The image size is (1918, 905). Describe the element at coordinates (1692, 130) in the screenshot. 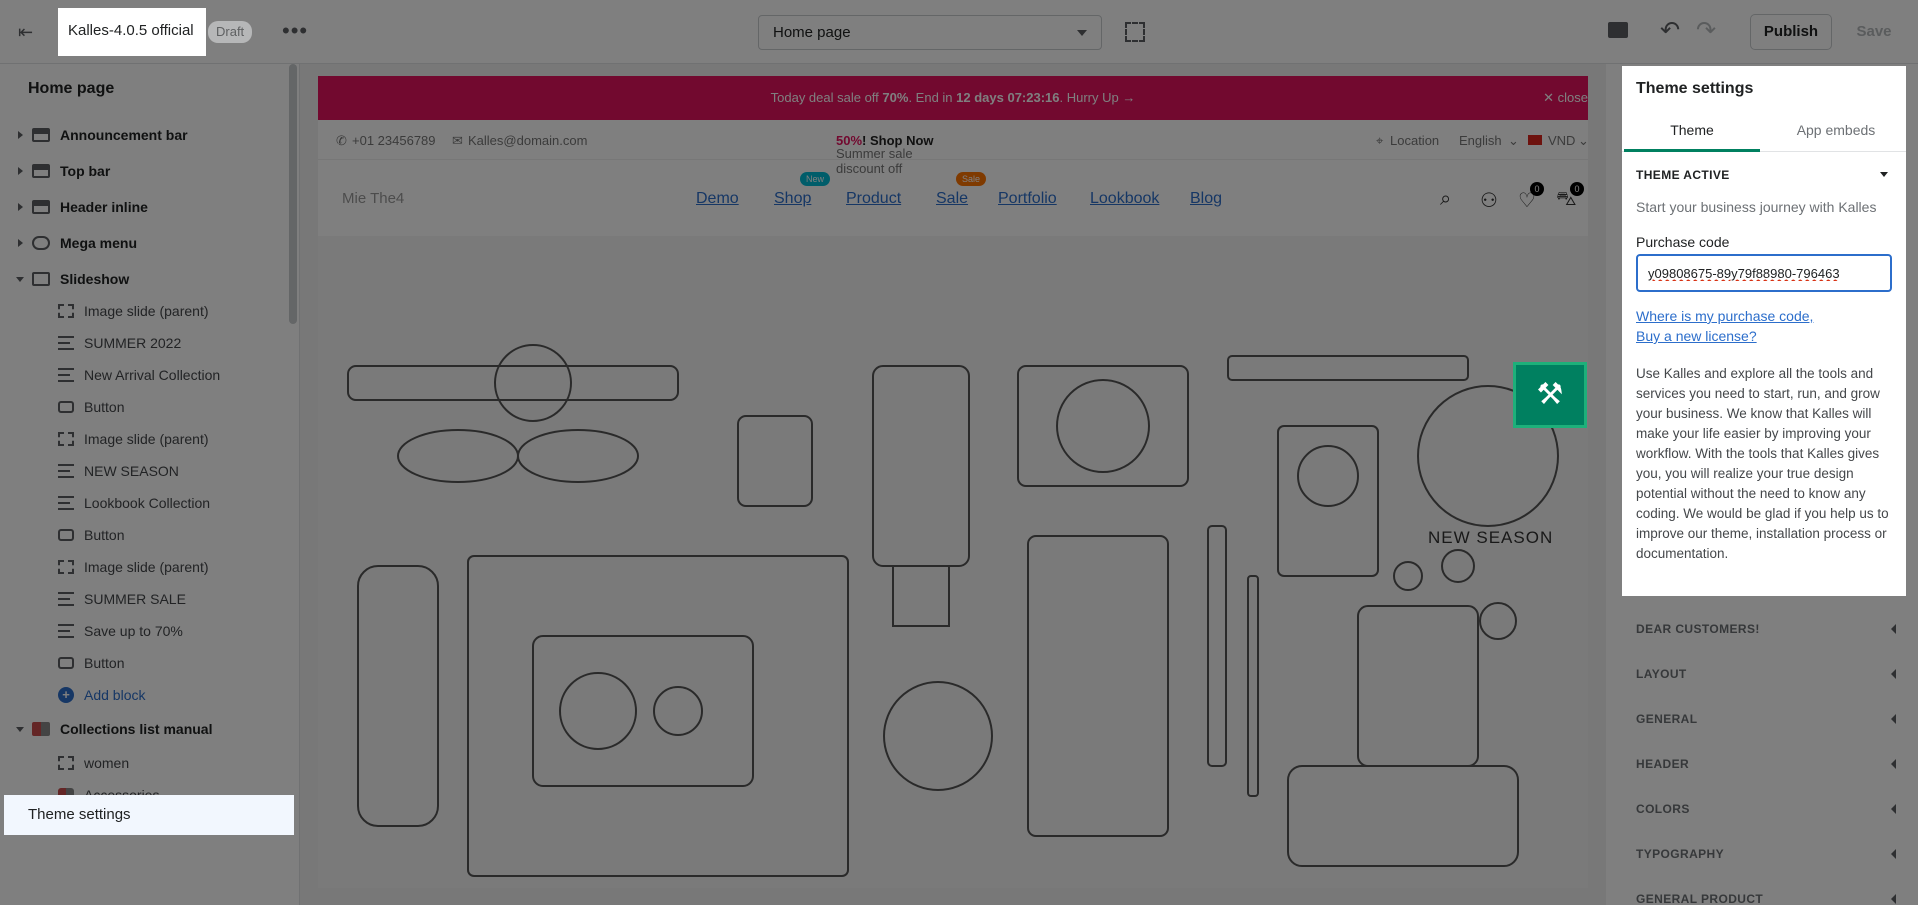

I see `tab-theme: Theme` at that location.